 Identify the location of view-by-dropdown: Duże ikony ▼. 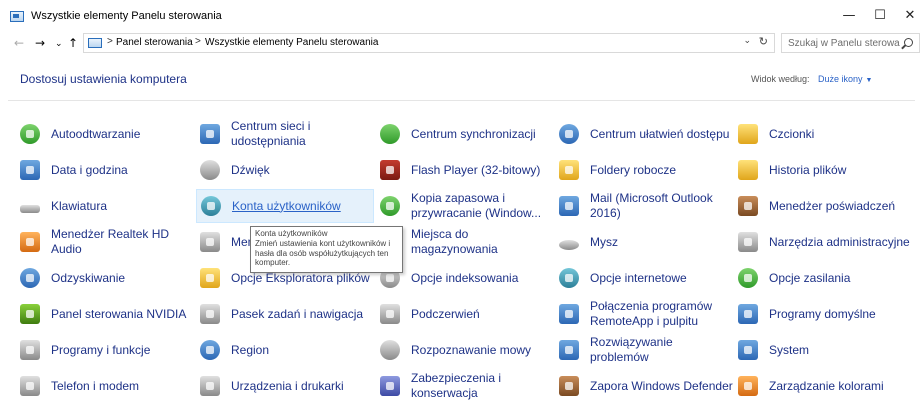
(845, 79).